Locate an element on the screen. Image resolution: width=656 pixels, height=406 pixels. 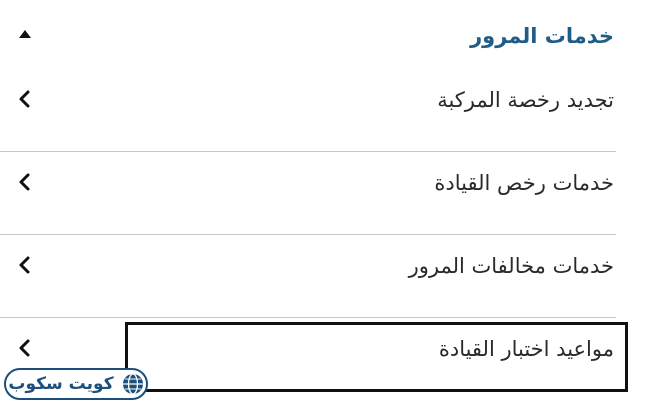
caret-up-icon is located at coordinates (25, 34).